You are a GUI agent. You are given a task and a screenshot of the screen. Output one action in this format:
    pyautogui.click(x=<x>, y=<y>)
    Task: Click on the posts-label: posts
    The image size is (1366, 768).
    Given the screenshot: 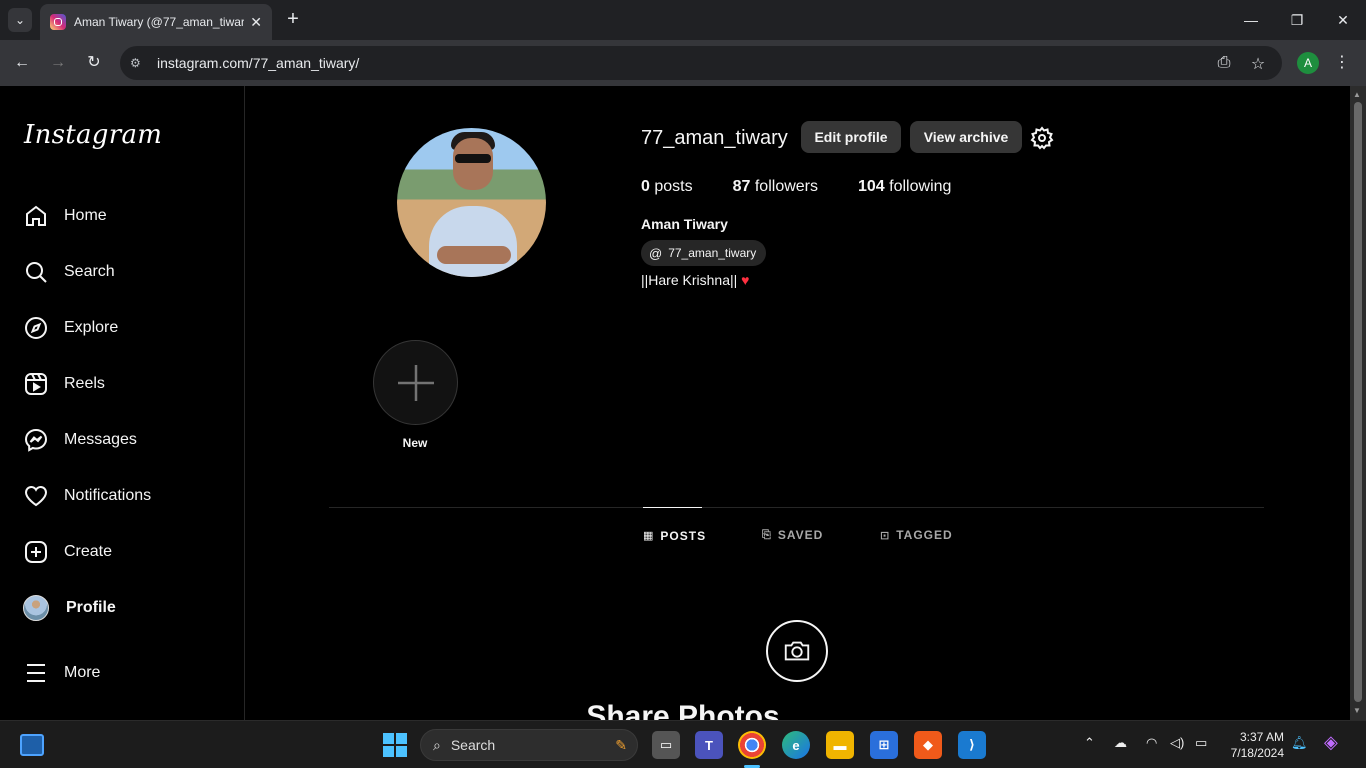 What is the action you would take?
    pyautogui.click(x=673, y=186)
    